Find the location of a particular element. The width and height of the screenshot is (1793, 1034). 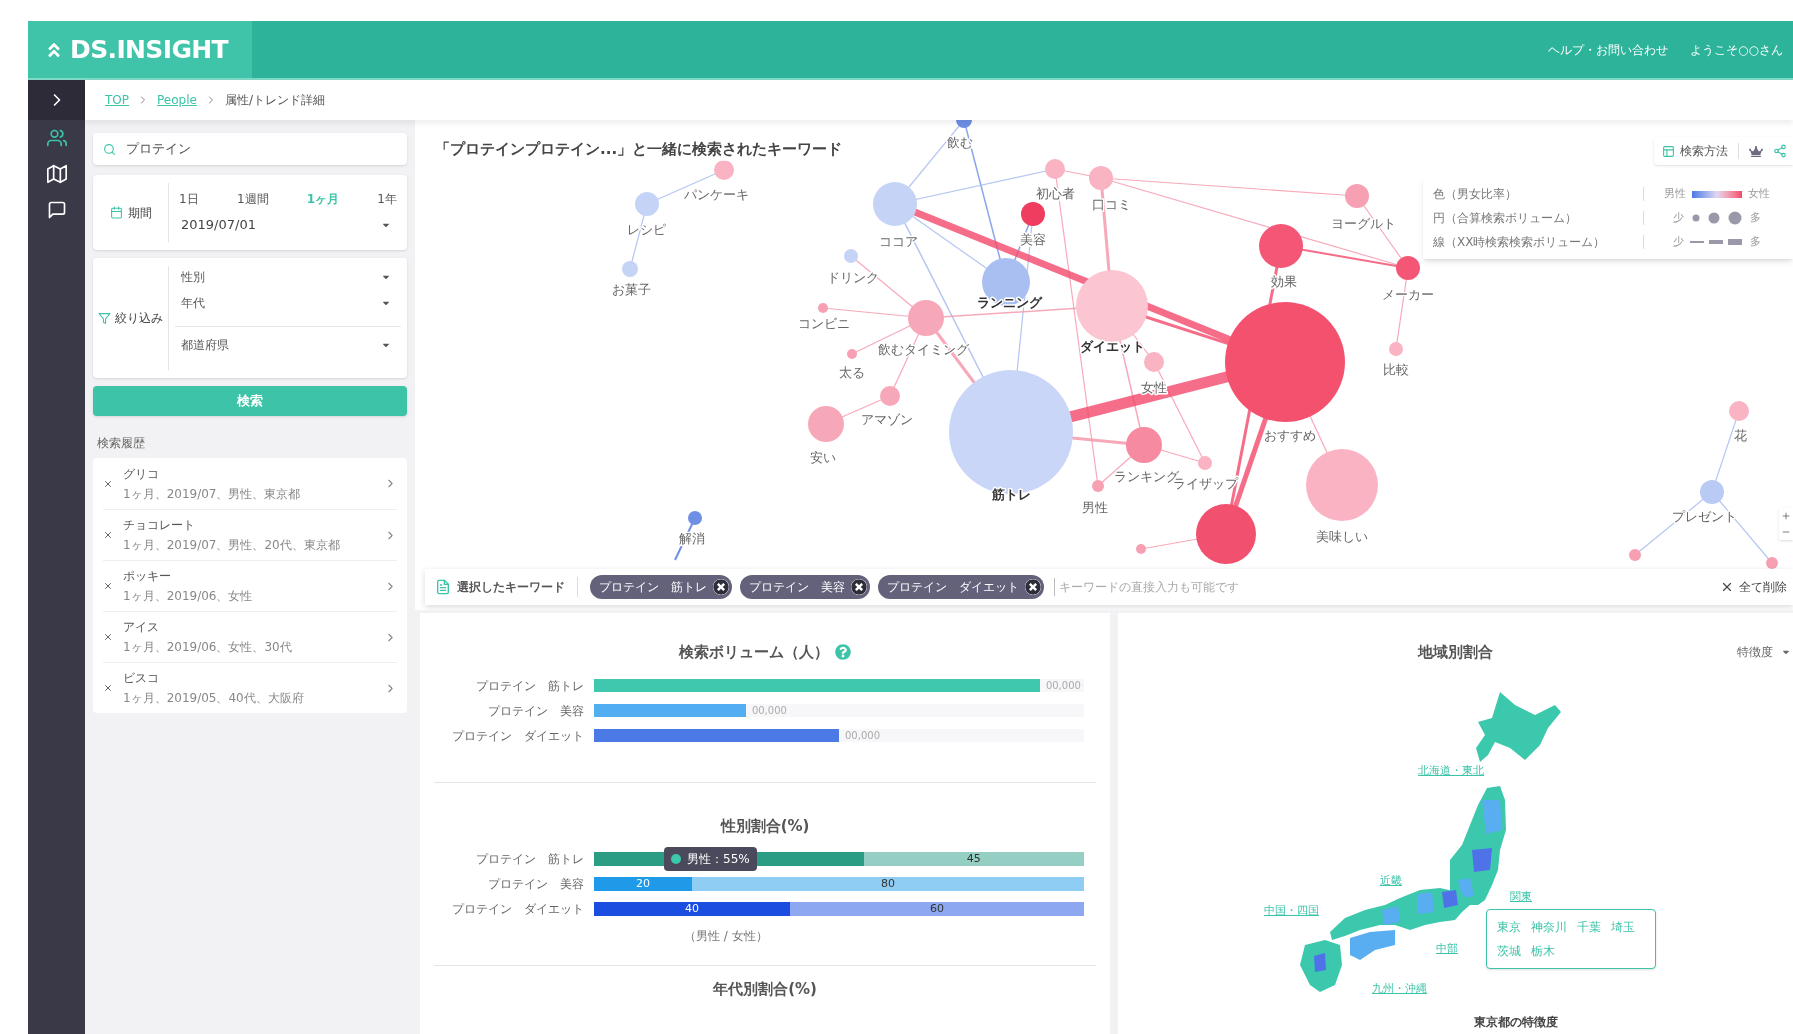

node-label: レシピ is located at coordinates (646, 229).